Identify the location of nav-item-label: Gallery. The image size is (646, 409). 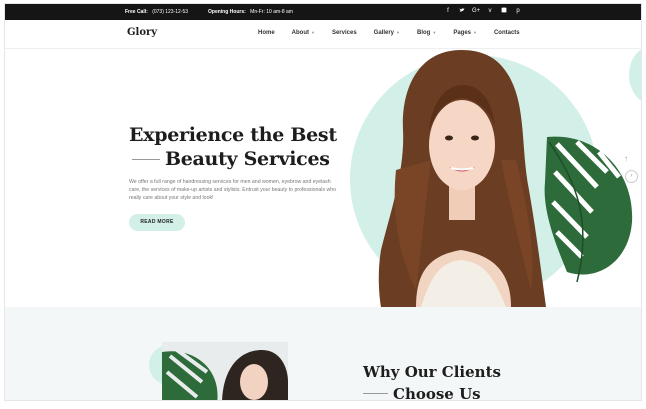
(384, 33).